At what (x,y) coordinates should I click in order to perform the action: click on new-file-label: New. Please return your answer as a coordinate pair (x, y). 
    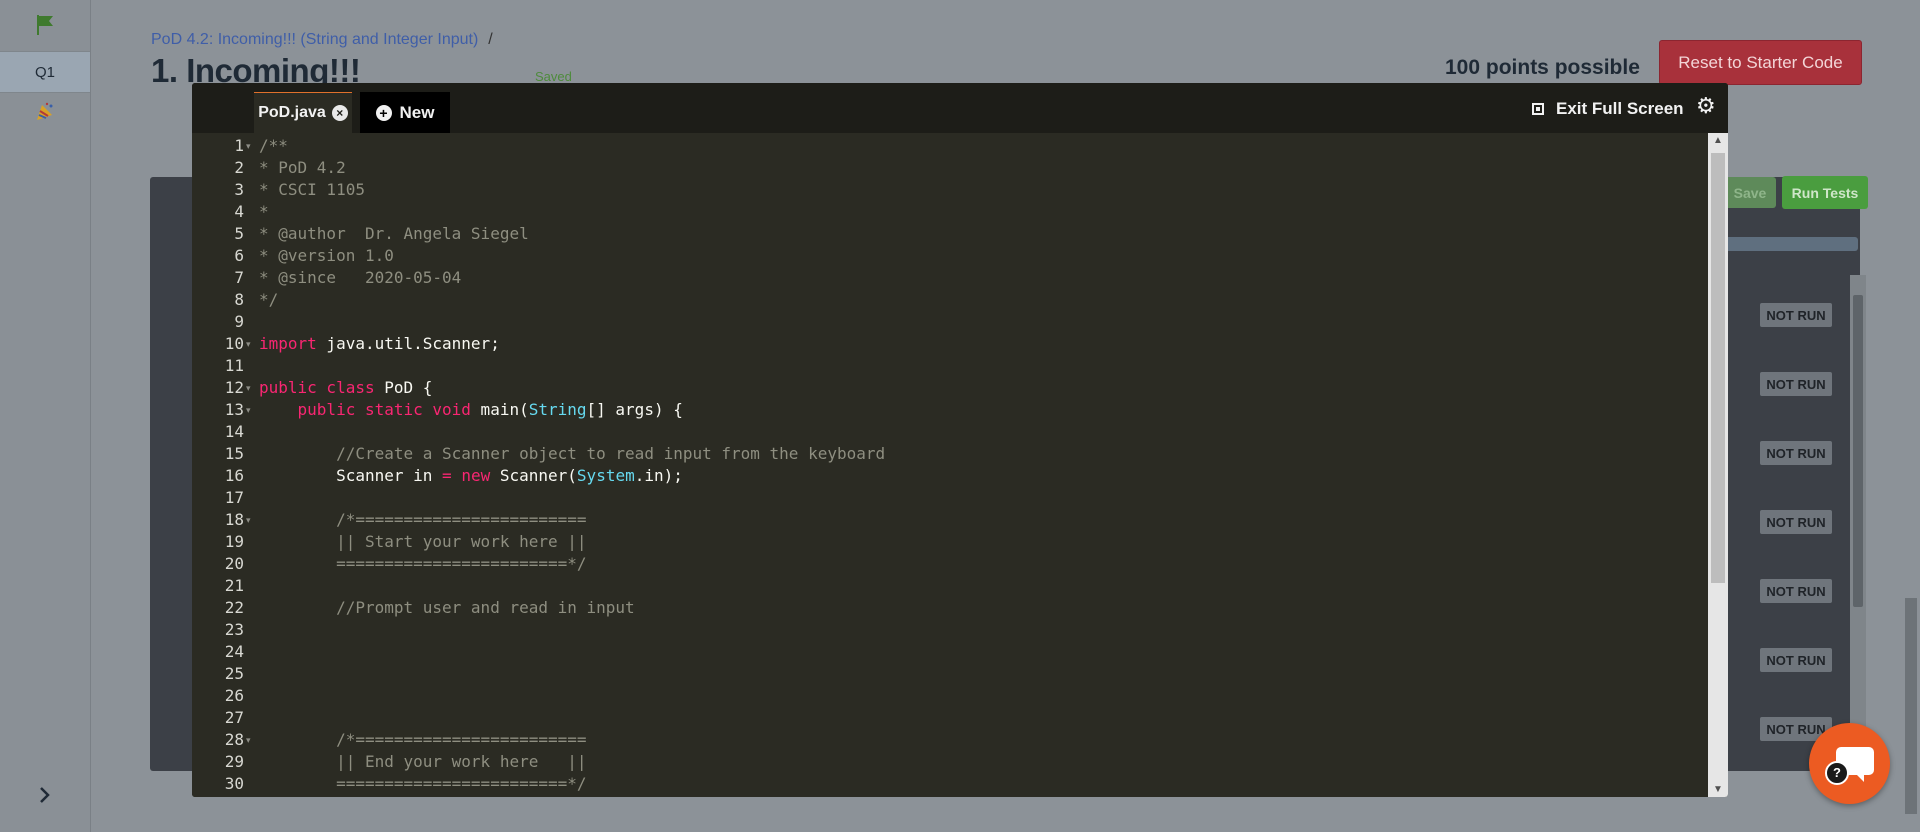
    Looking at the image, I should click on (417, 112).